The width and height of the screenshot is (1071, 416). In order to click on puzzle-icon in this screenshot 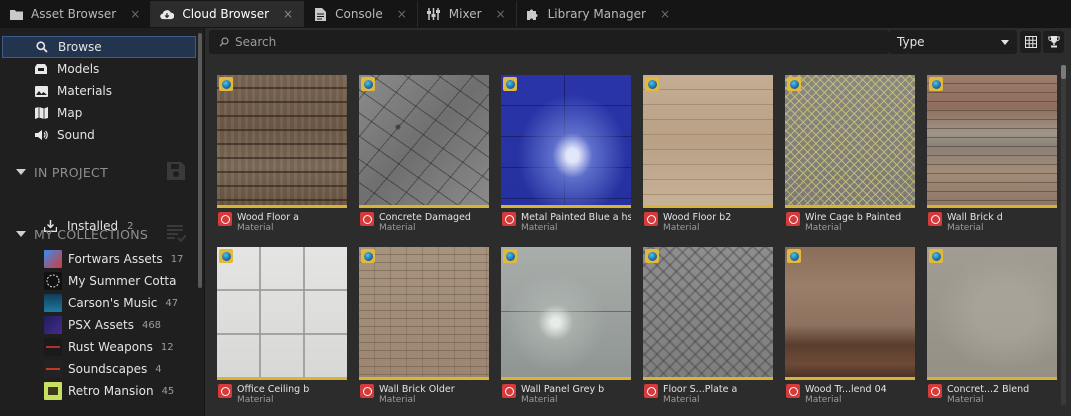, I will do `click(533, 14)`.